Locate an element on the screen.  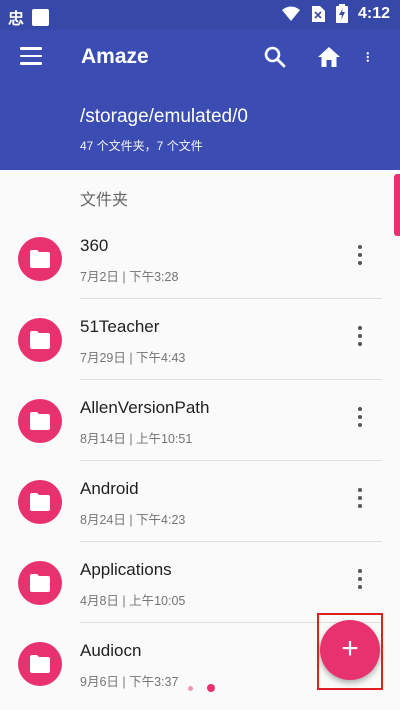
section-title: 文件夹 is located at coordinates (104, 200).